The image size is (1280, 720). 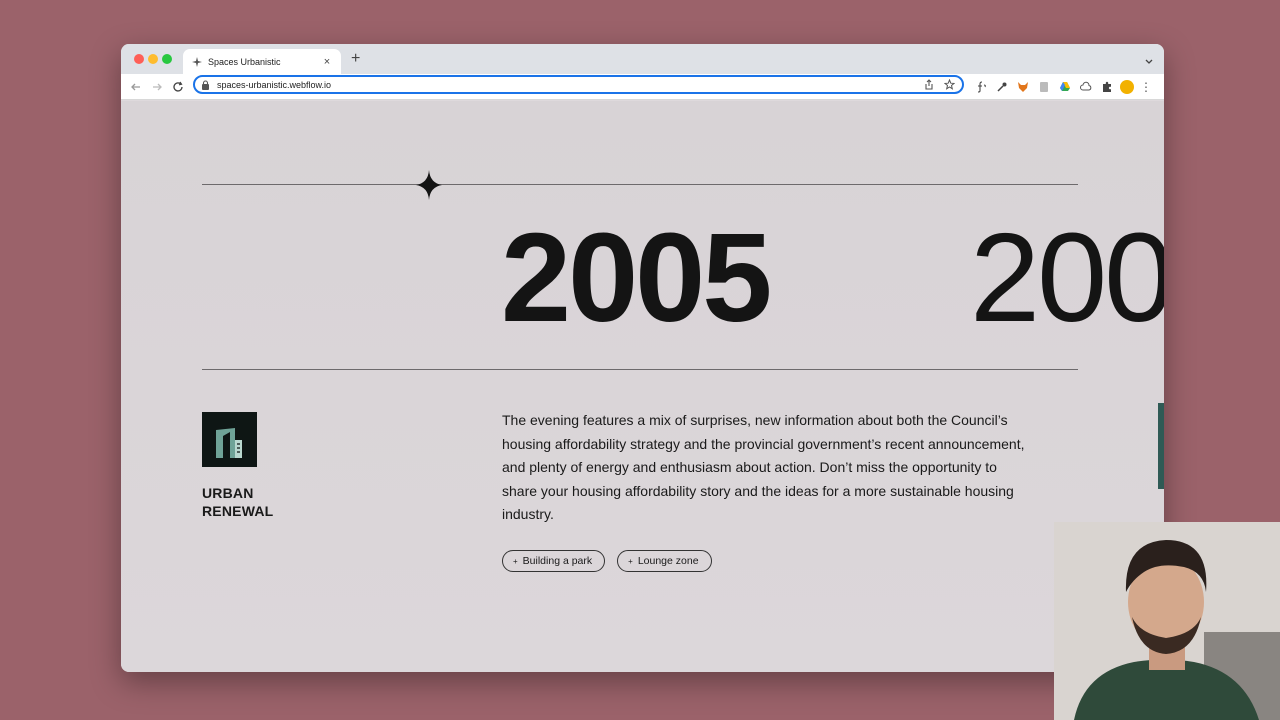 I want to click on tag-label: Building a park, so click(x=557, y=561).